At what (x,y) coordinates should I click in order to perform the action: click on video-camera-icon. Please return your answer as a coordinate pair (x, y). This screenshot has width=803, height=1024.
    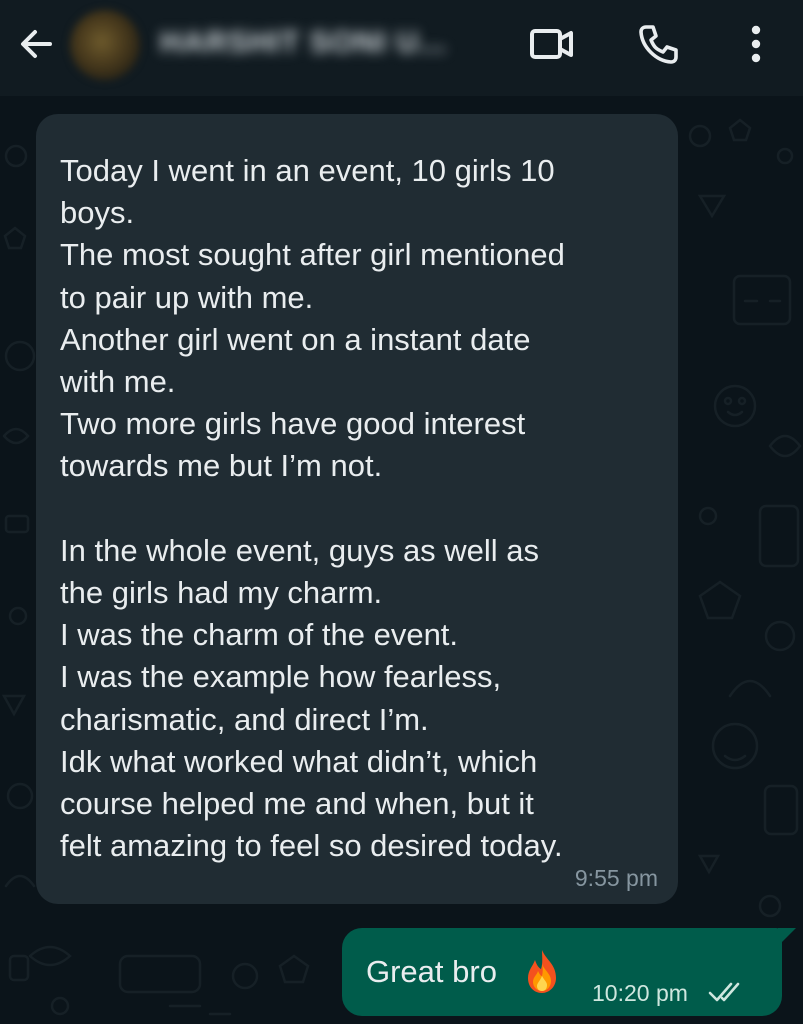
    Looking at the image, I should click on (551, 44).